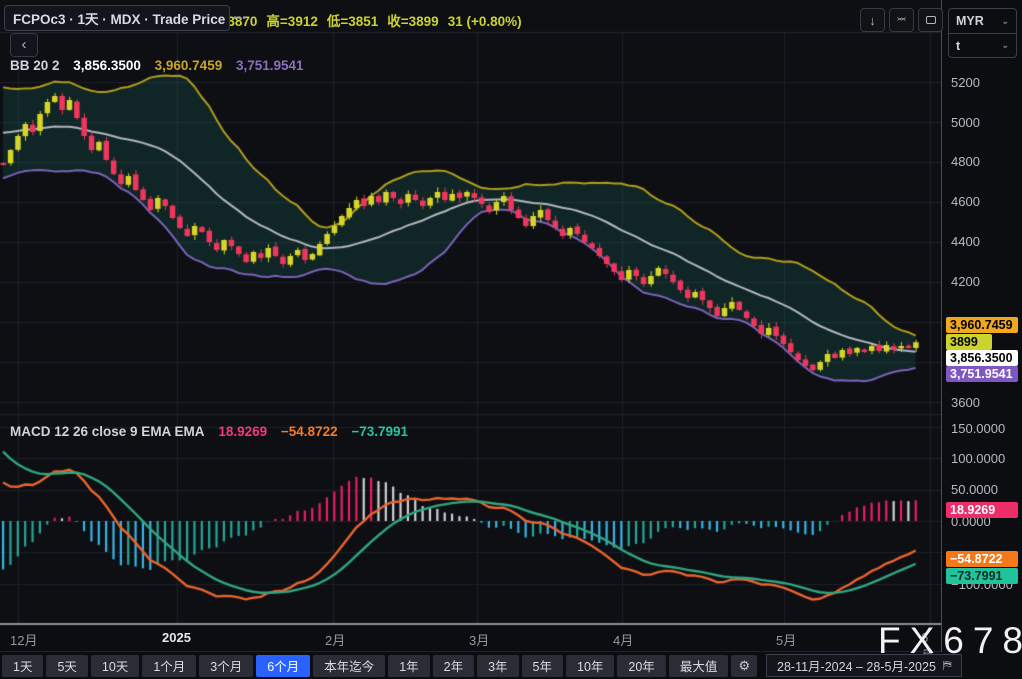  I want to click on time-label: 12月, so click(24, 640).